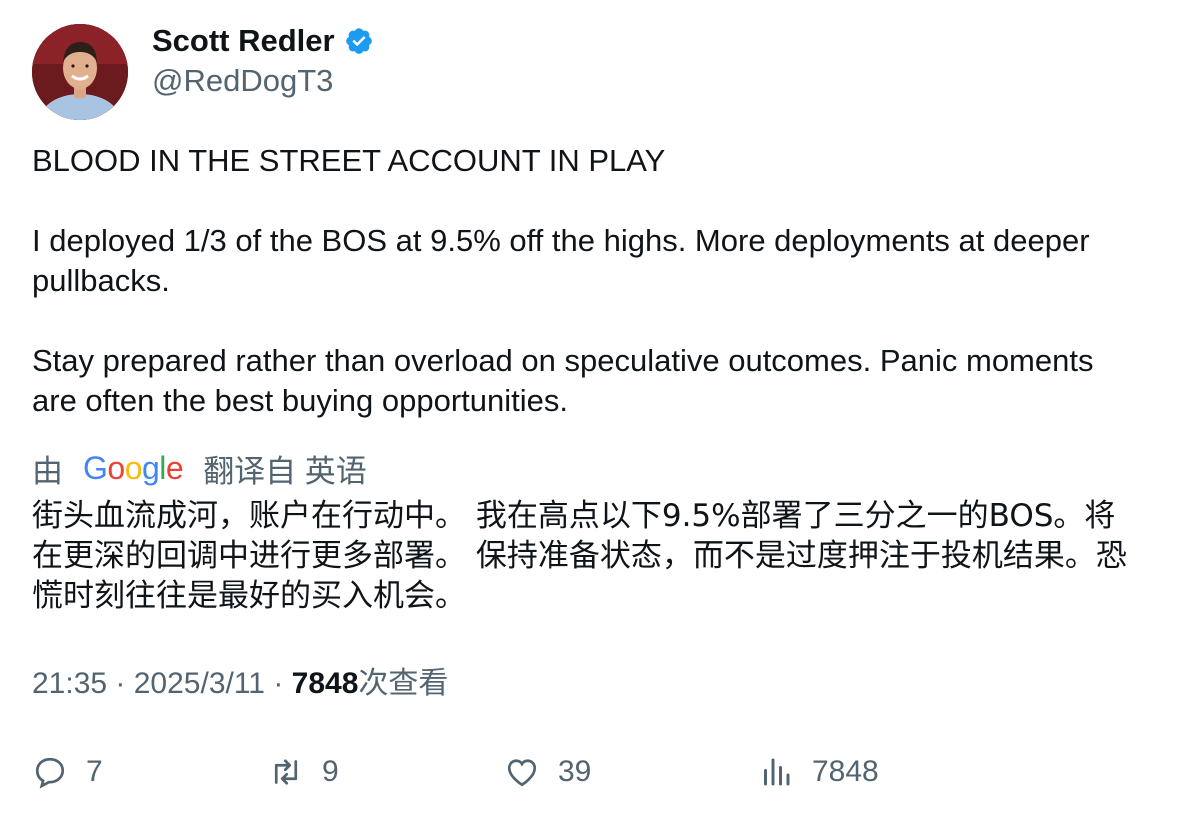 This screenshot has height=818, width=1196. What do you see at coordinates (162, 467) in the screenshot?
I see `google-logo-letter: l` at bounding box center [162, 467].